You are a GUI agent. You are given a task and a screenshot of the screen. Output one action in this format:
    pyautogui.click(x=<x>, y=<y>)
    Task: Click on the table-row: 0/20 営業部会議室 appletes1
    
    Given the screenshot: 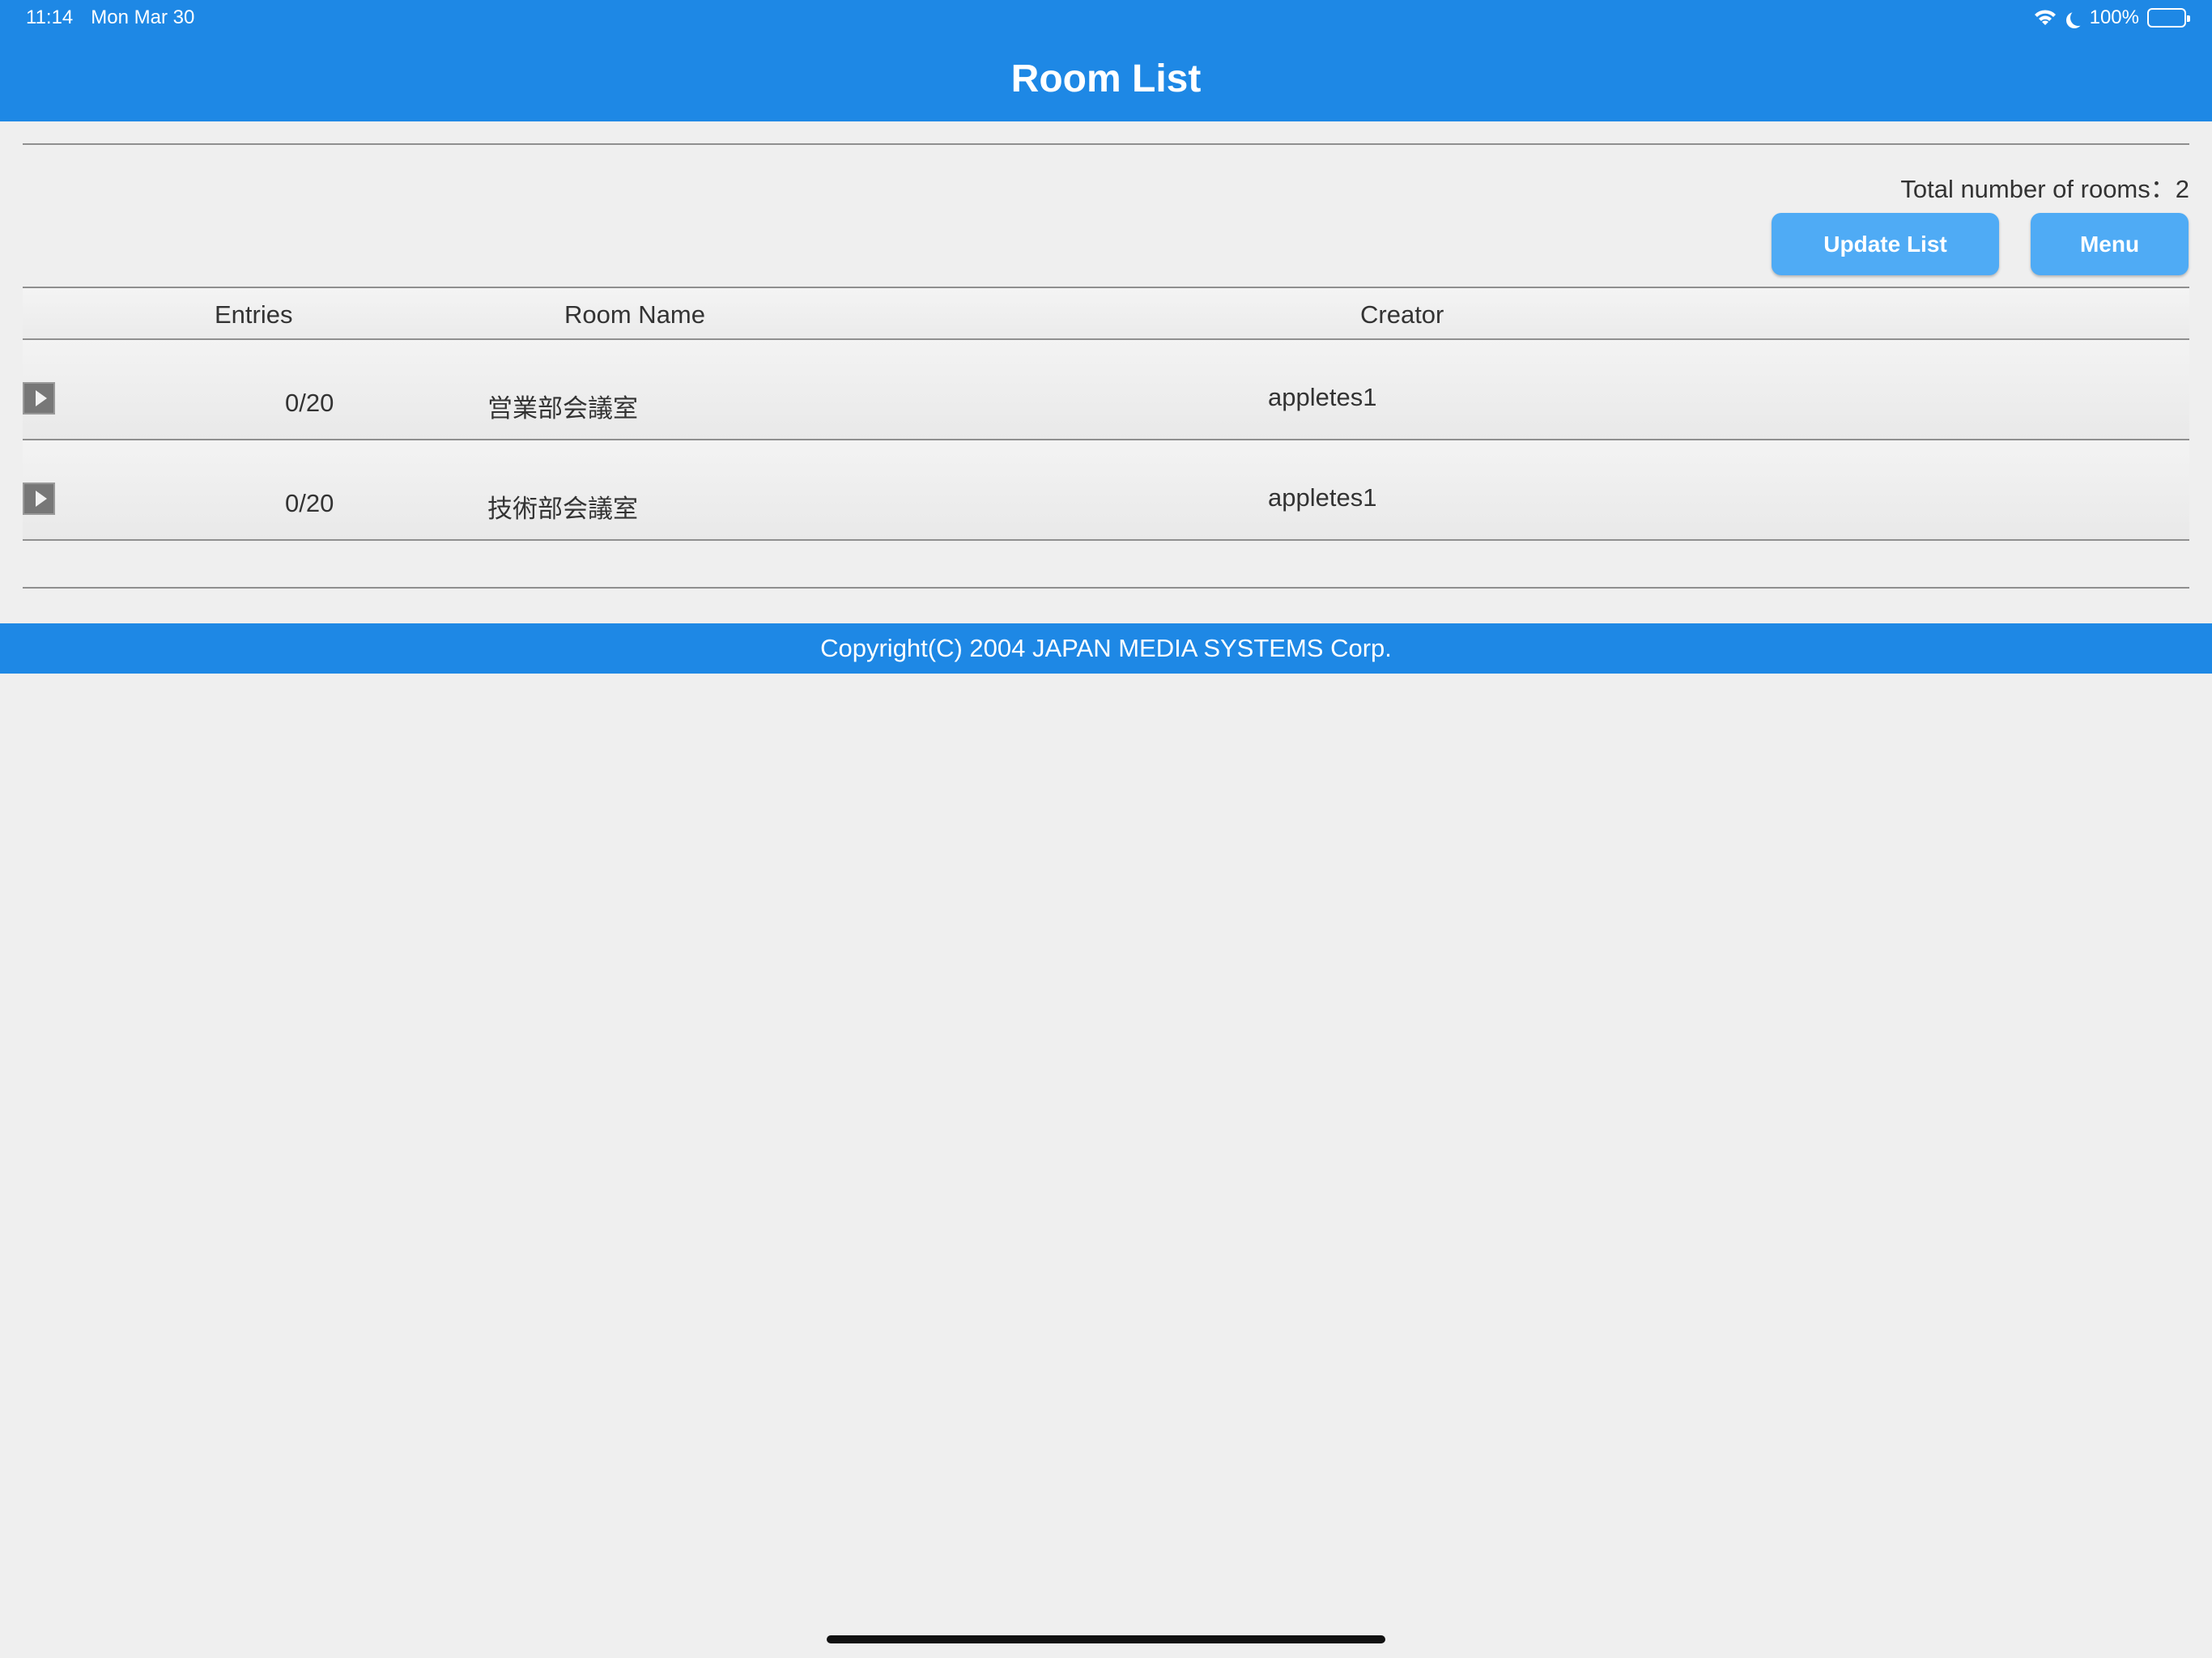 What is the action you would take?
    pyautogui.click(x=1106, y=390)
    